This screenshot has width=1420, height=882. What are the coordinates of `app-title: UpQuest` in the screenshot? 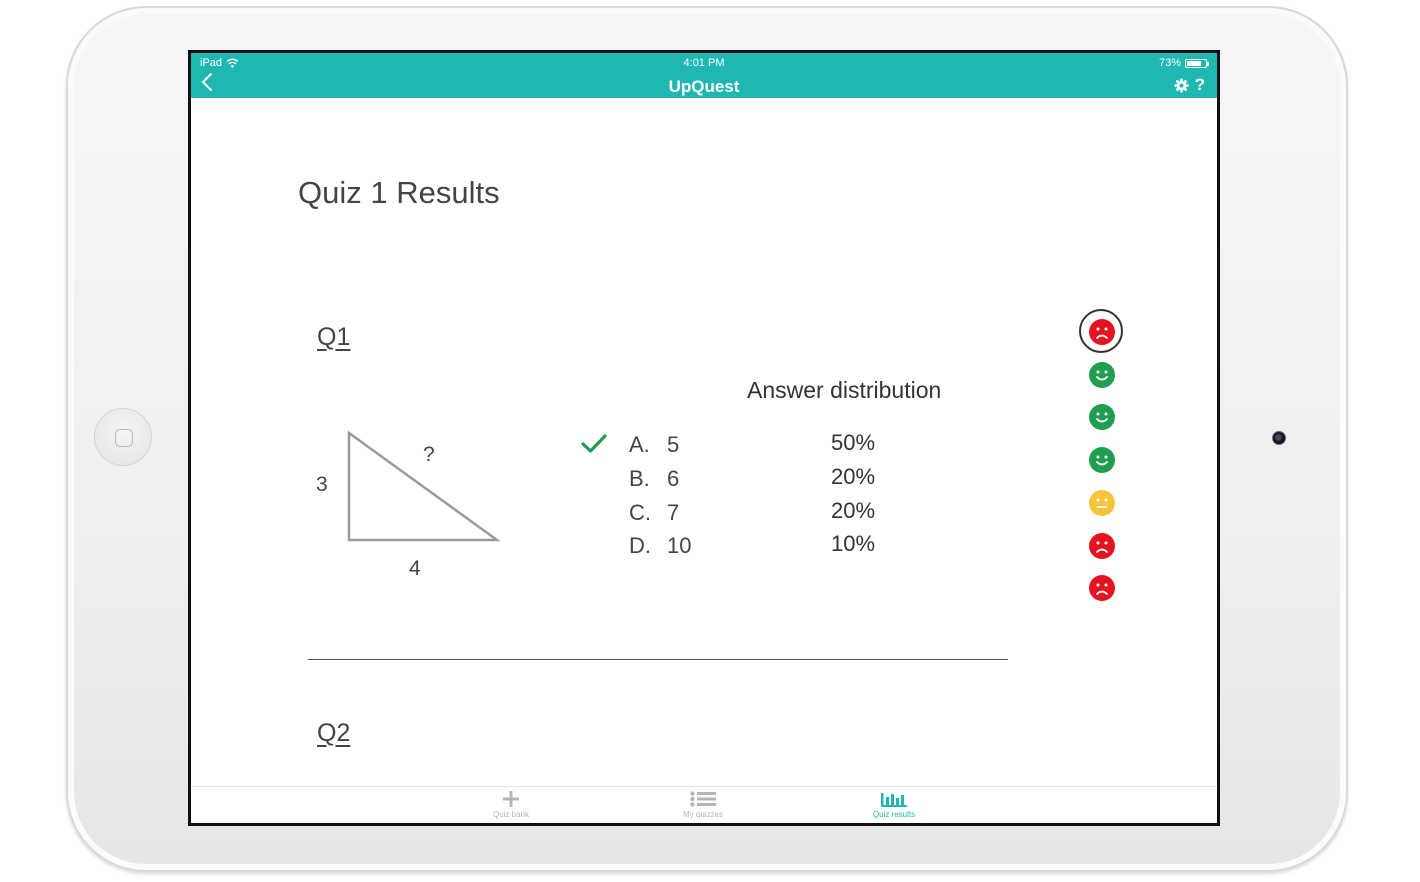 It's located at (704, 86).